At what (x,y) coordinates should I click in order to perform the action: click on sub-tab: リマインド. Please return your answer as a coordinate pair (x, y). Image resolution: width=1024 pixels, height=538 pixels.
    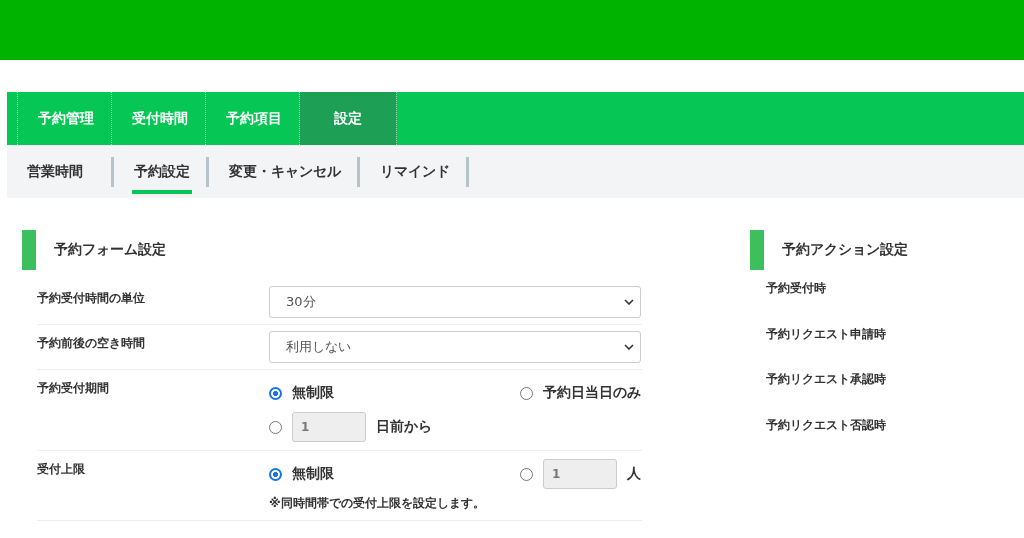
    Looking at the image, I should click on (413, 171).